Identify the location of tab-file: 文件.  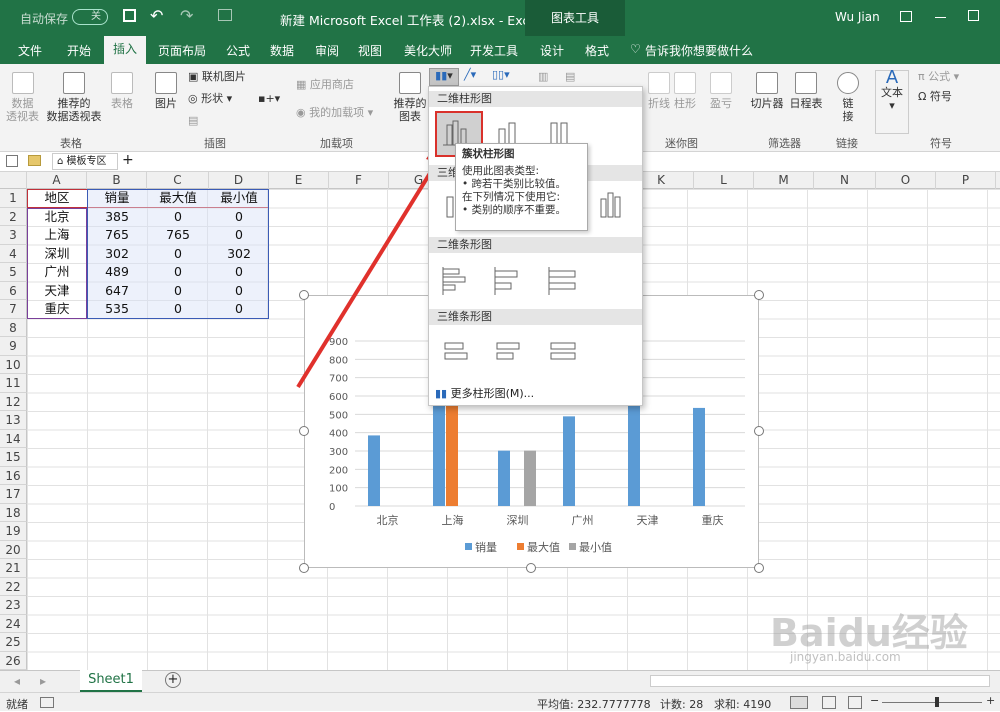
(30, 50).